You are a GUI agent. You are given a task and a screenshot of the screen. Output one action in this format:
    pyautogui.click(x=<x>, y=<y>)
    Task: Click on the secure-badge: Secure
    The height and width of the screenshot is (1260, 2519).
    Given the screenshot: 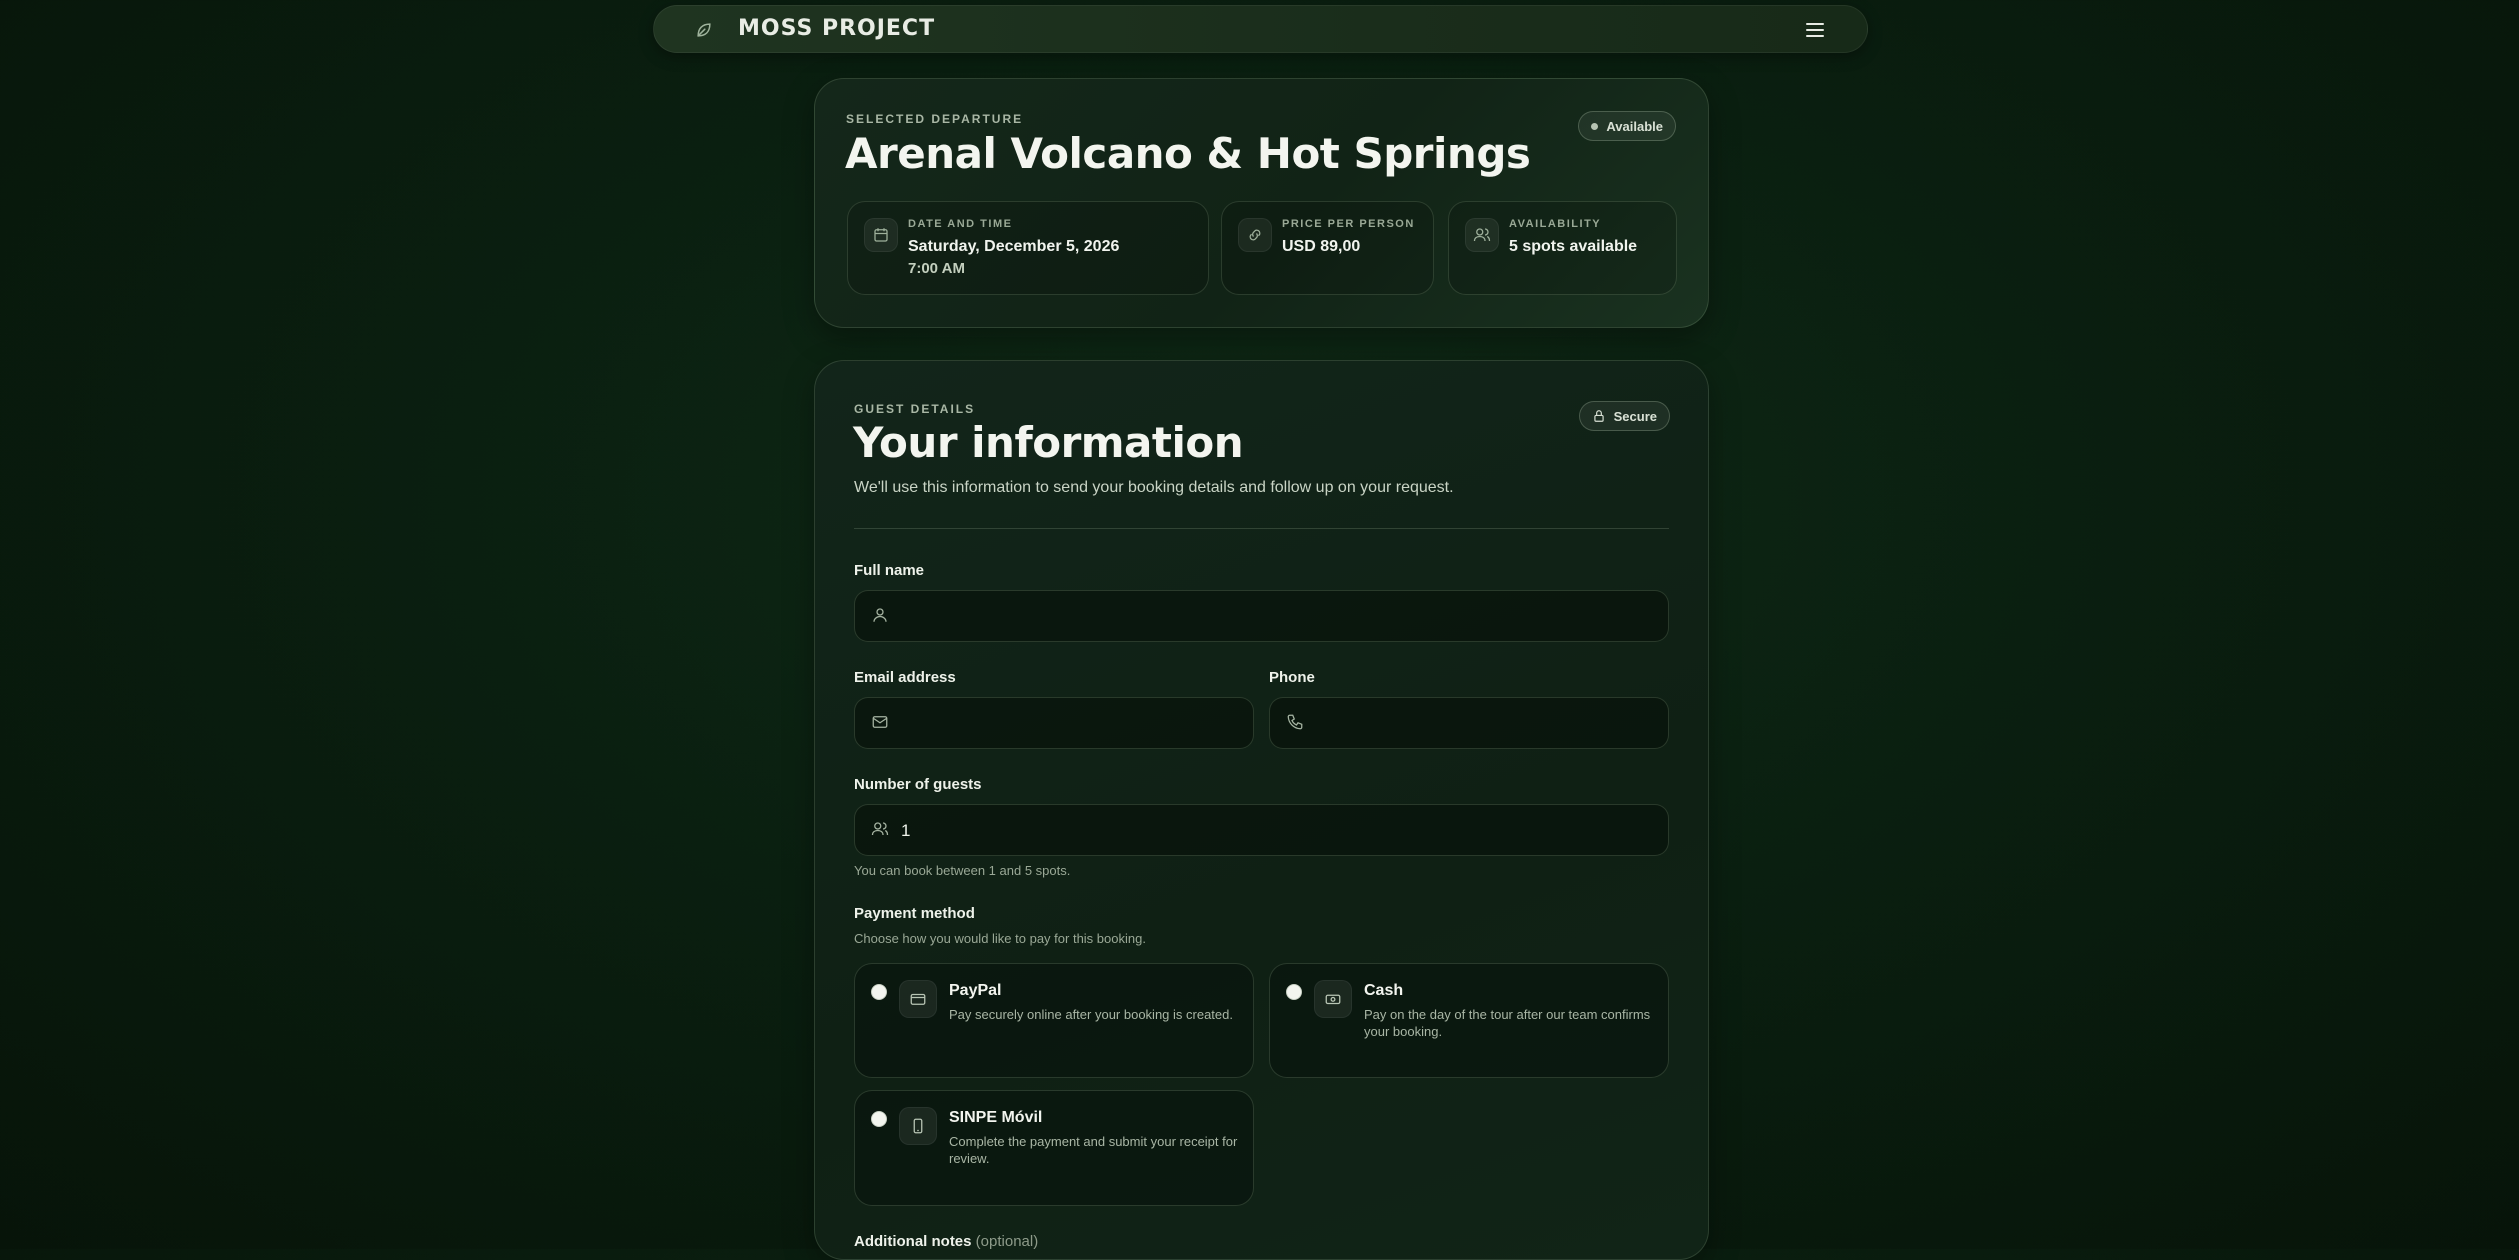 What is the action you would take?
    pyautogui.click(x=1624, y=416)
    